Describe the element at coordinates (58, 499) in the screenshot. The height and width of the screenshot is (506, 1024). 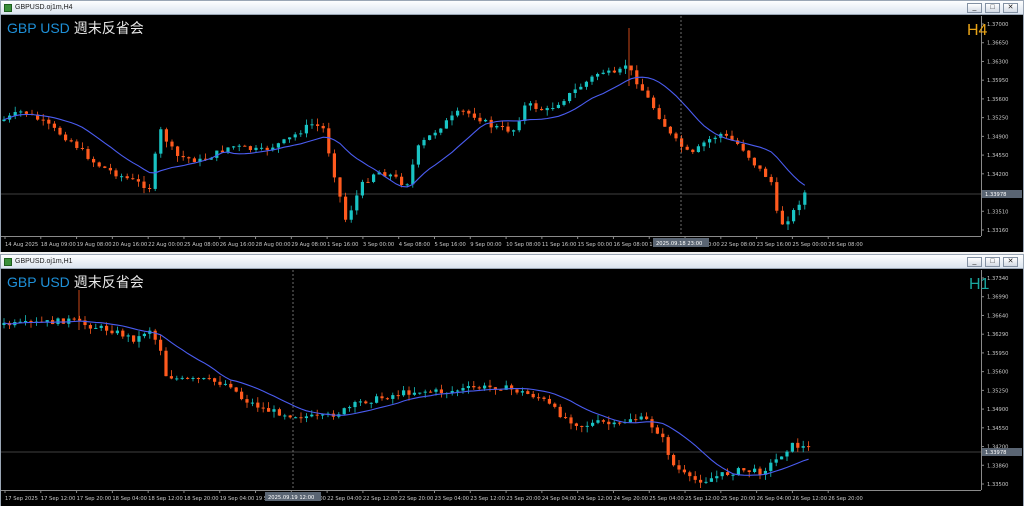
I see `time-tick-label: 17 Sep 12:00` at that location.